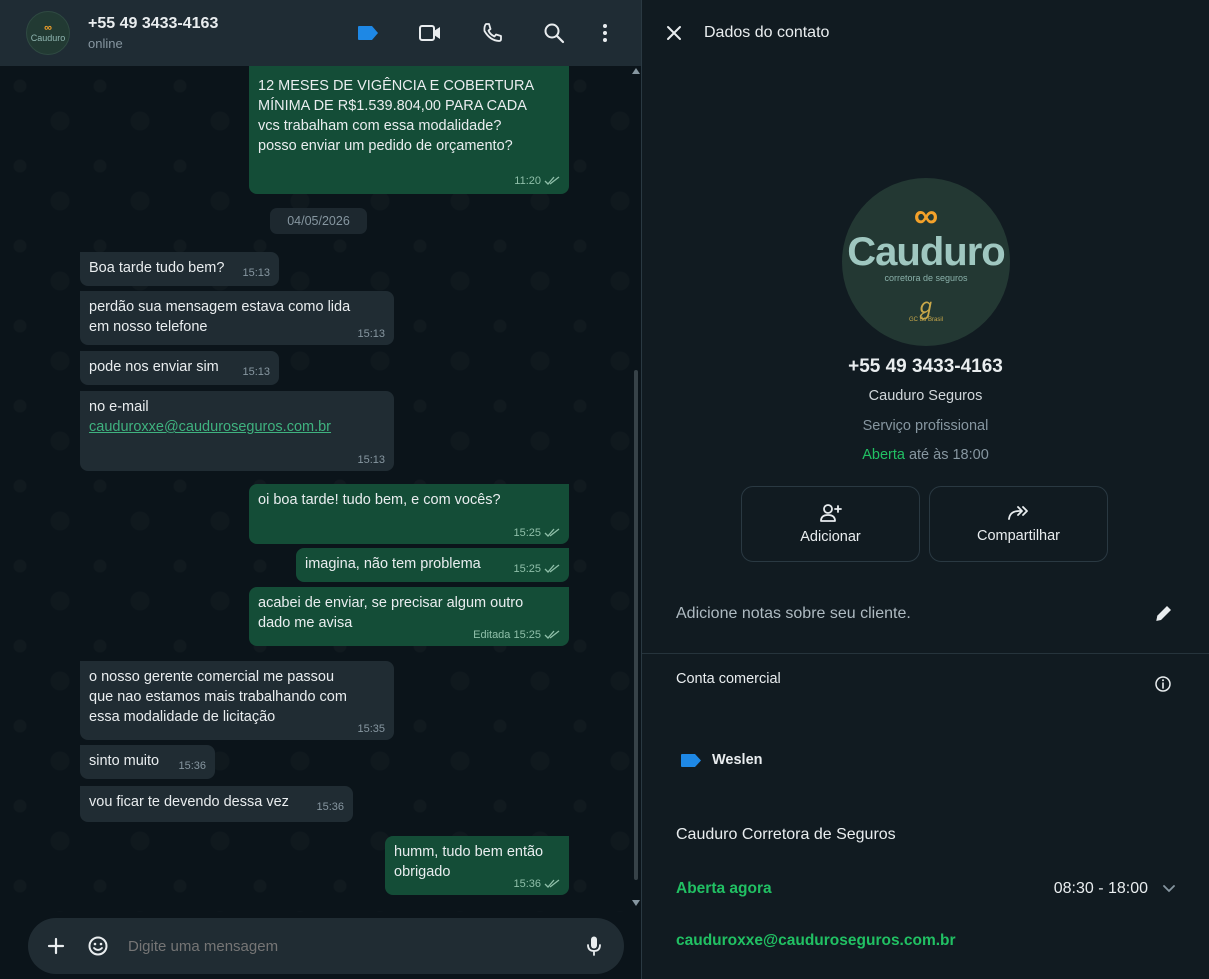  I want to click on add-person-icon, so click(830, 513).